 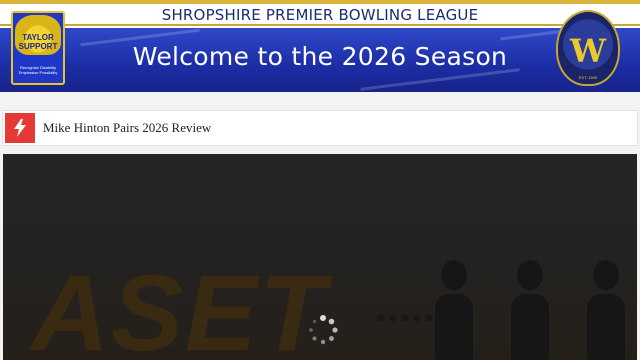 I want to click on league-title-strip: SHROPSHIRE PREMIER BOWLING LEAGUE, so click(x=320, y=15).